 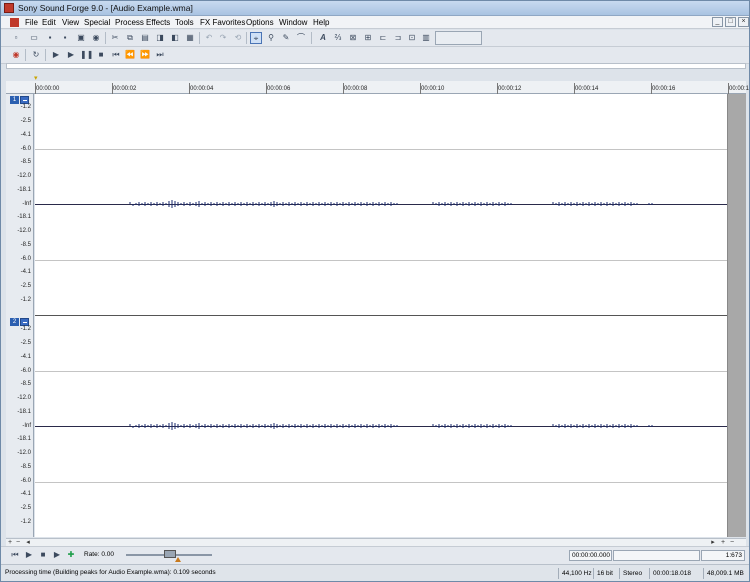 What do you see at coordinates (426, 38) in the screenshot?
I see `meter-icon: ▥` at bounding box center [426, 38].